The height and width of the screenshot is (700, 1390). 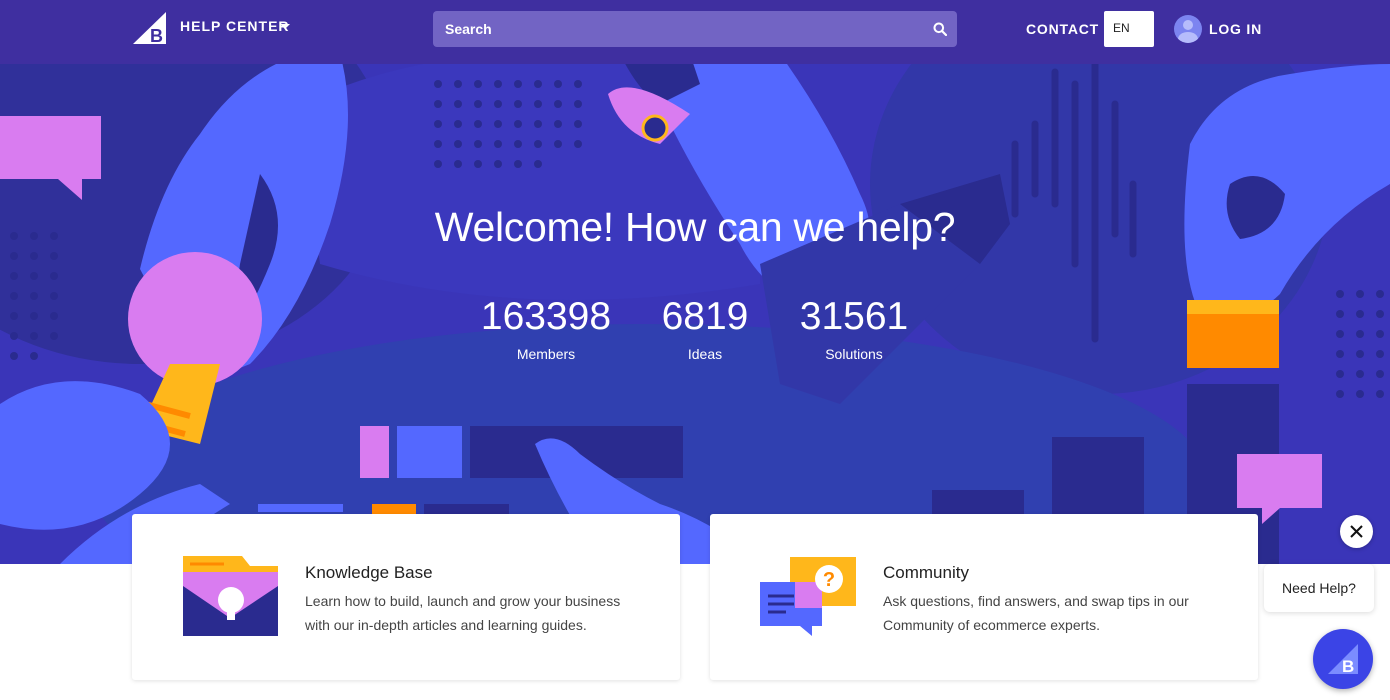 What do you see at coordinates (854, 316) in the screenshot?
I see `stat-value: 31561` at bounding box center [854, 316].